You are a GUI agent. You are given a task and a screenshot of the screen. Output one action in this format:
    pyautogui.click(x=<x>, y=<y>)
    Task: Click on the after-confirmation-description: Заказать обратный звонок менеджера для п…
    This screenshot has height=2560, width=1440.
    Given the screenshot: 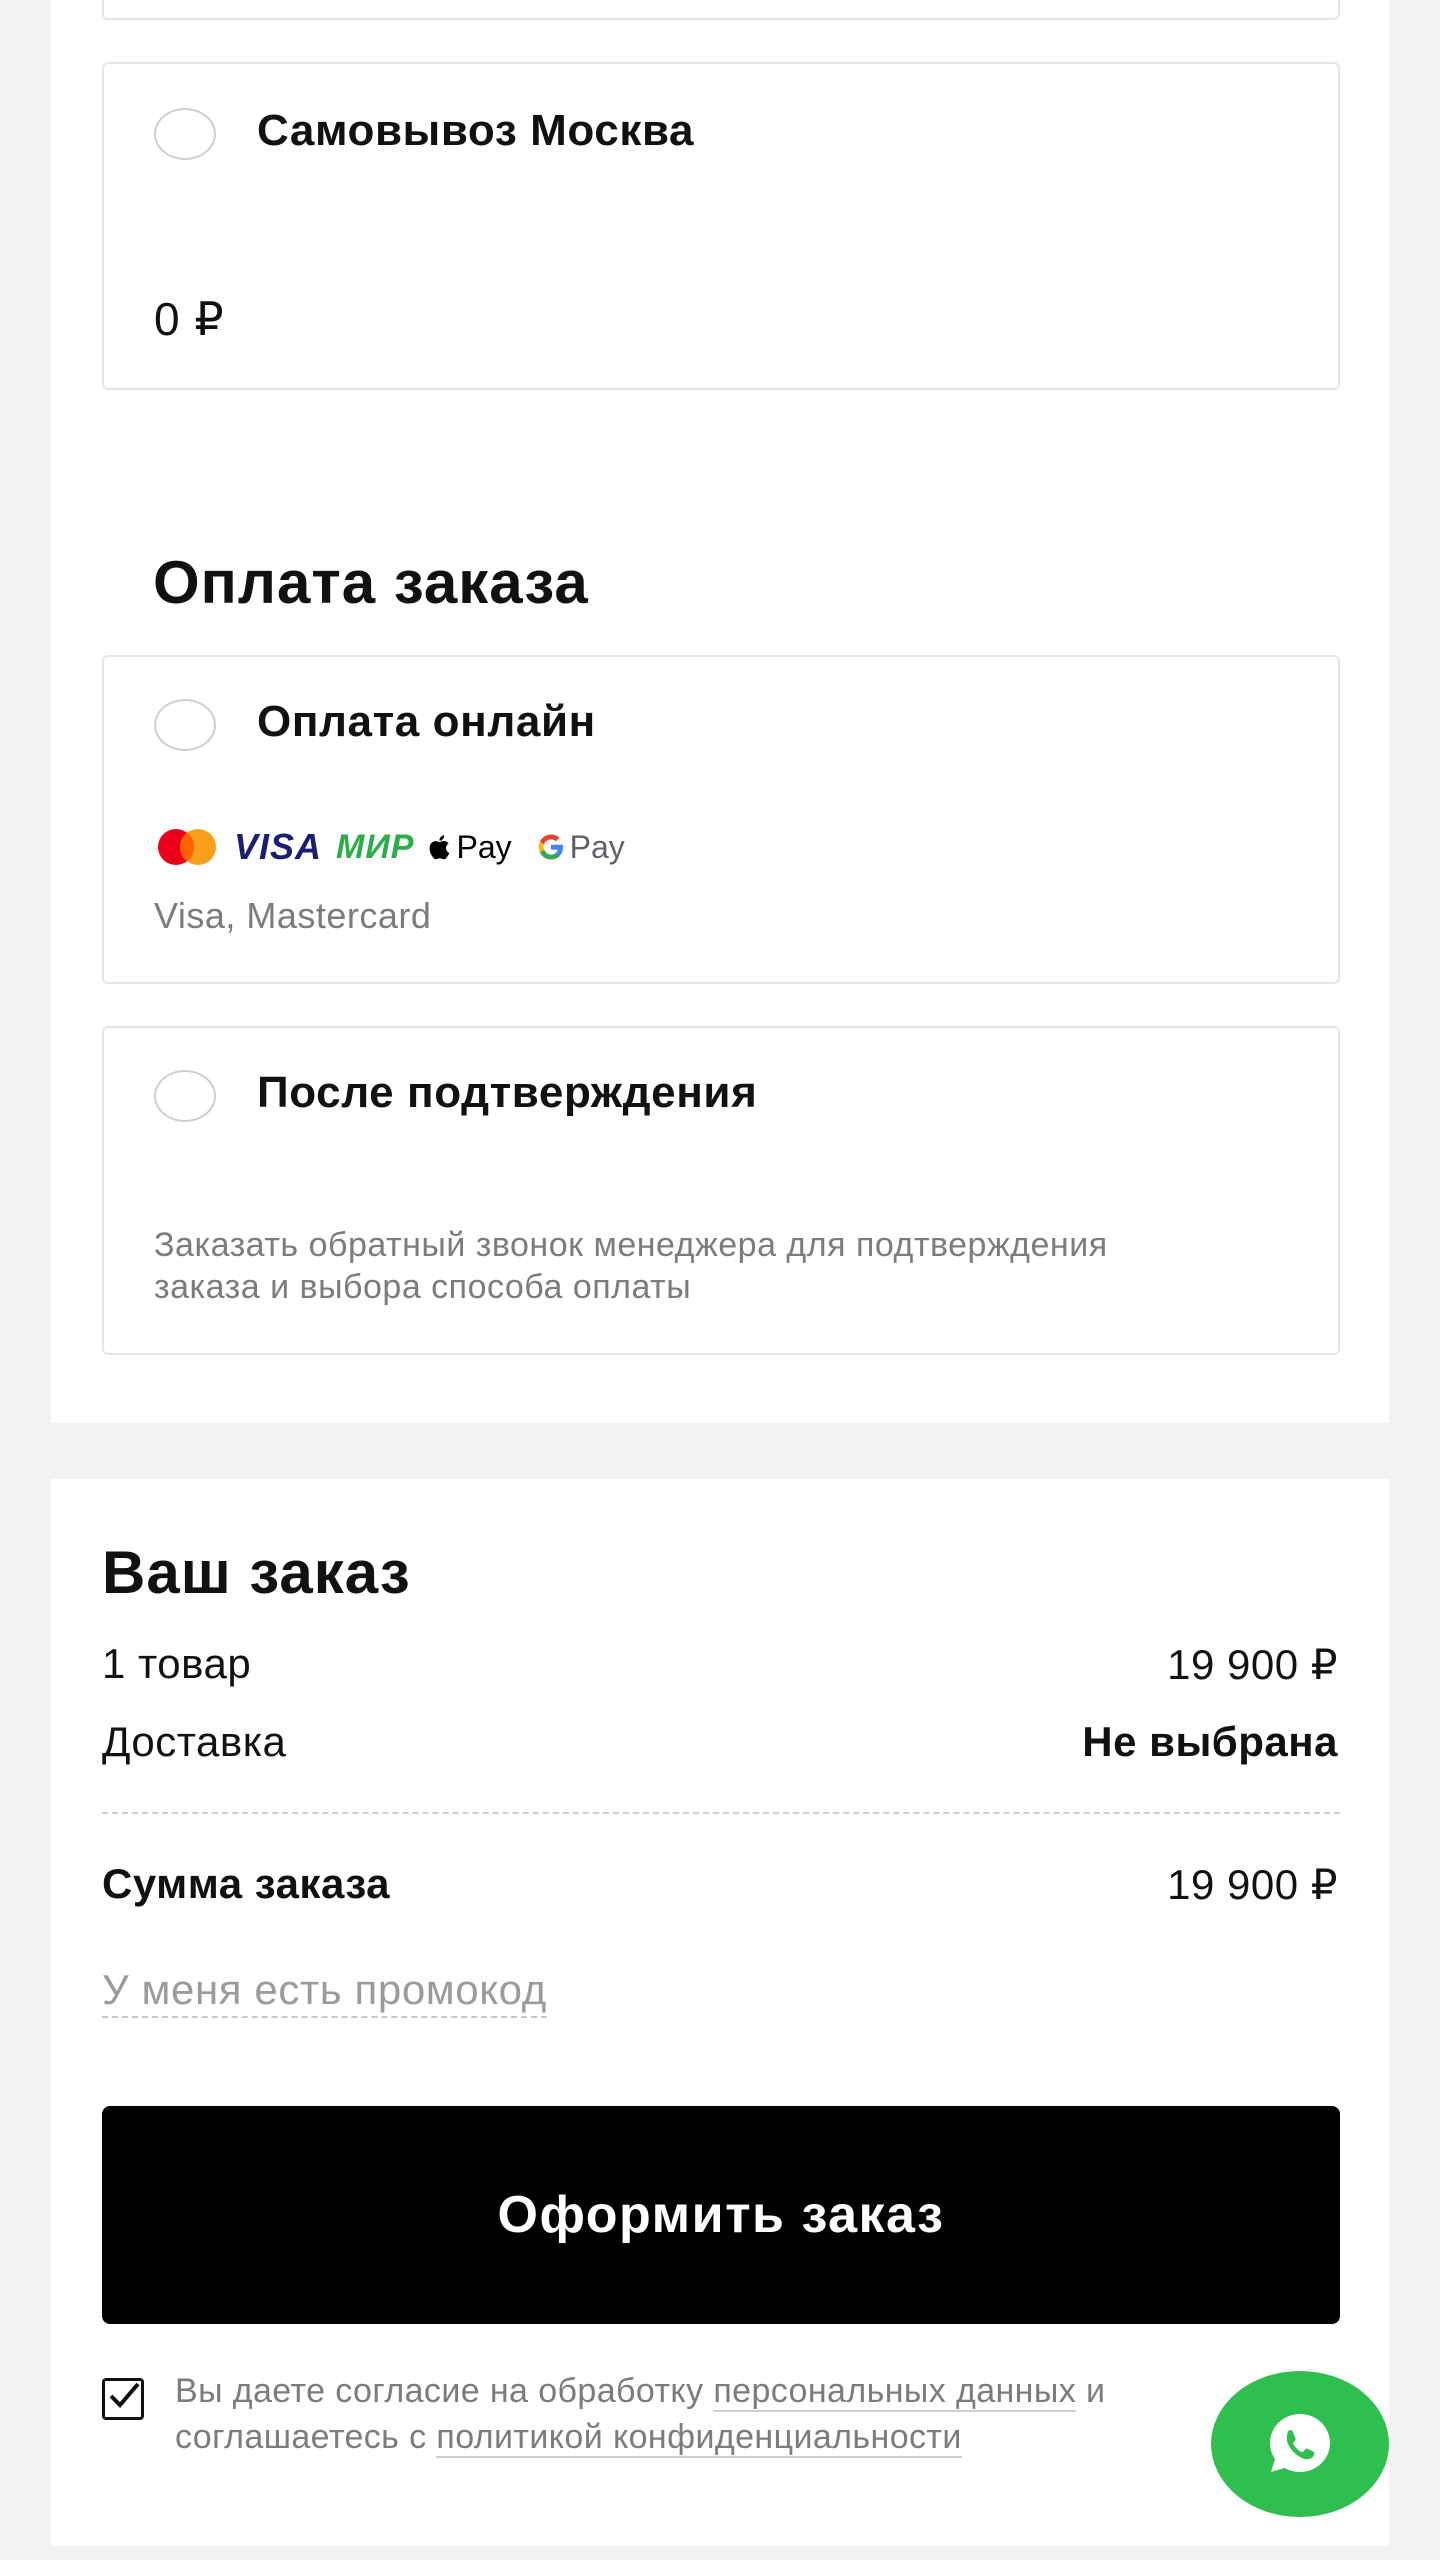 What is the action you would take?
    pyautogui.click(x=631, y=1266)
    